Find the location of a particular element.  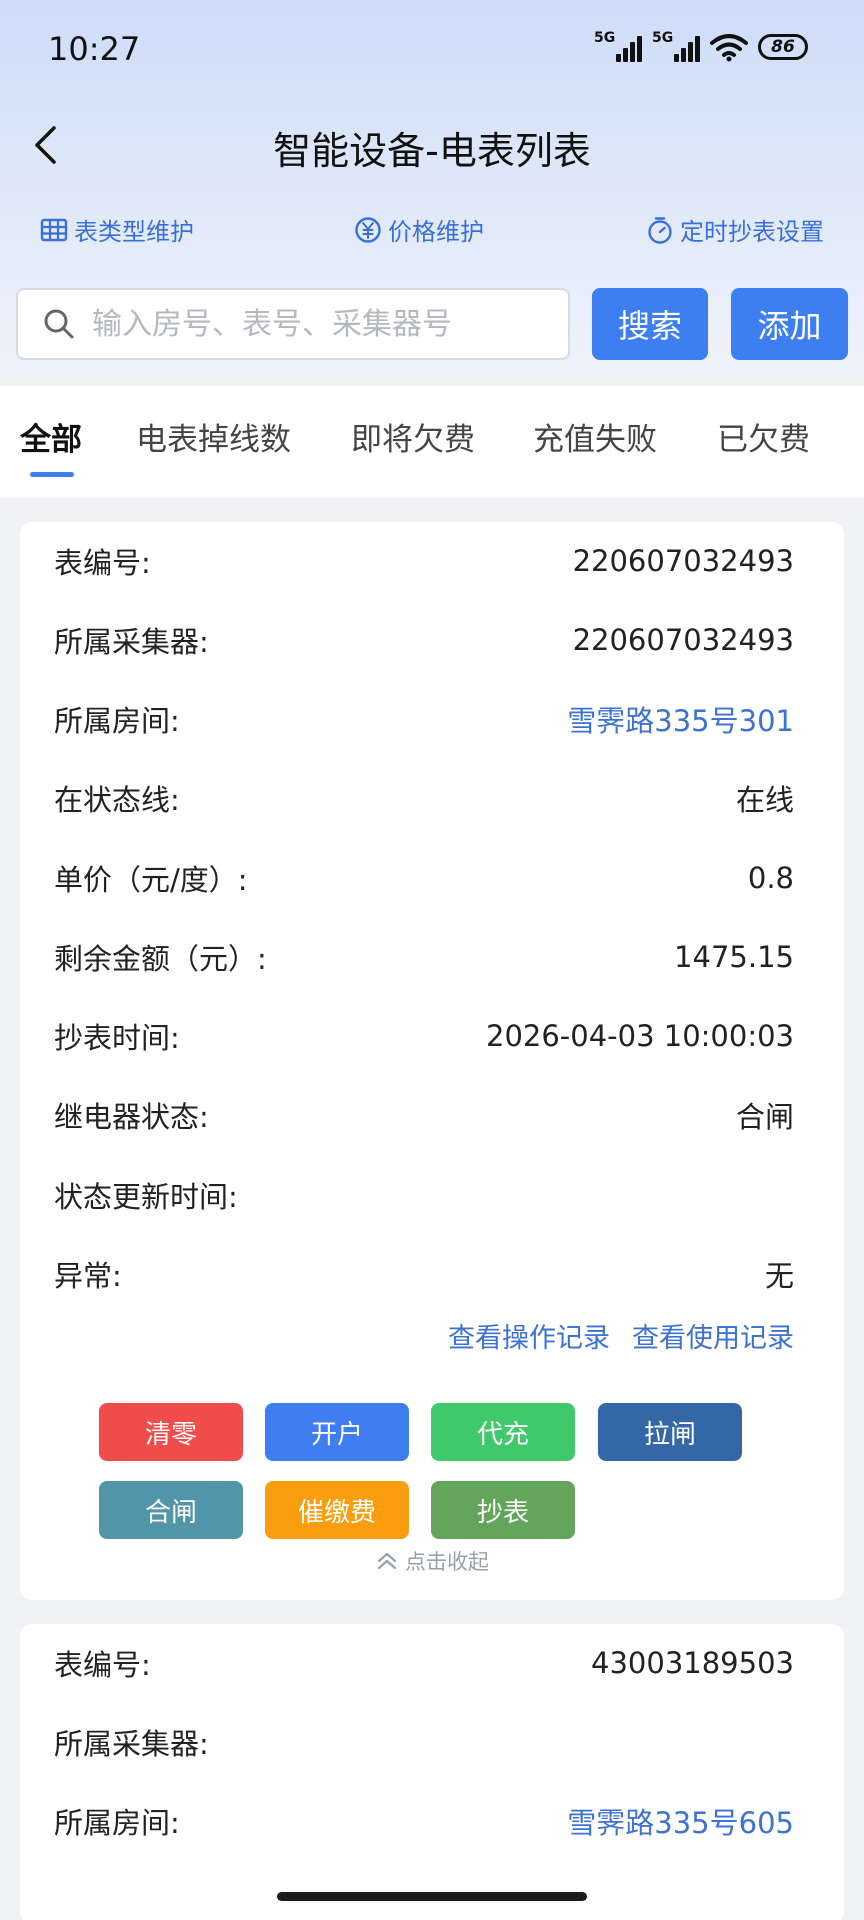

meter-type-link: 表类型维护 is located at coordinates (117, 229).